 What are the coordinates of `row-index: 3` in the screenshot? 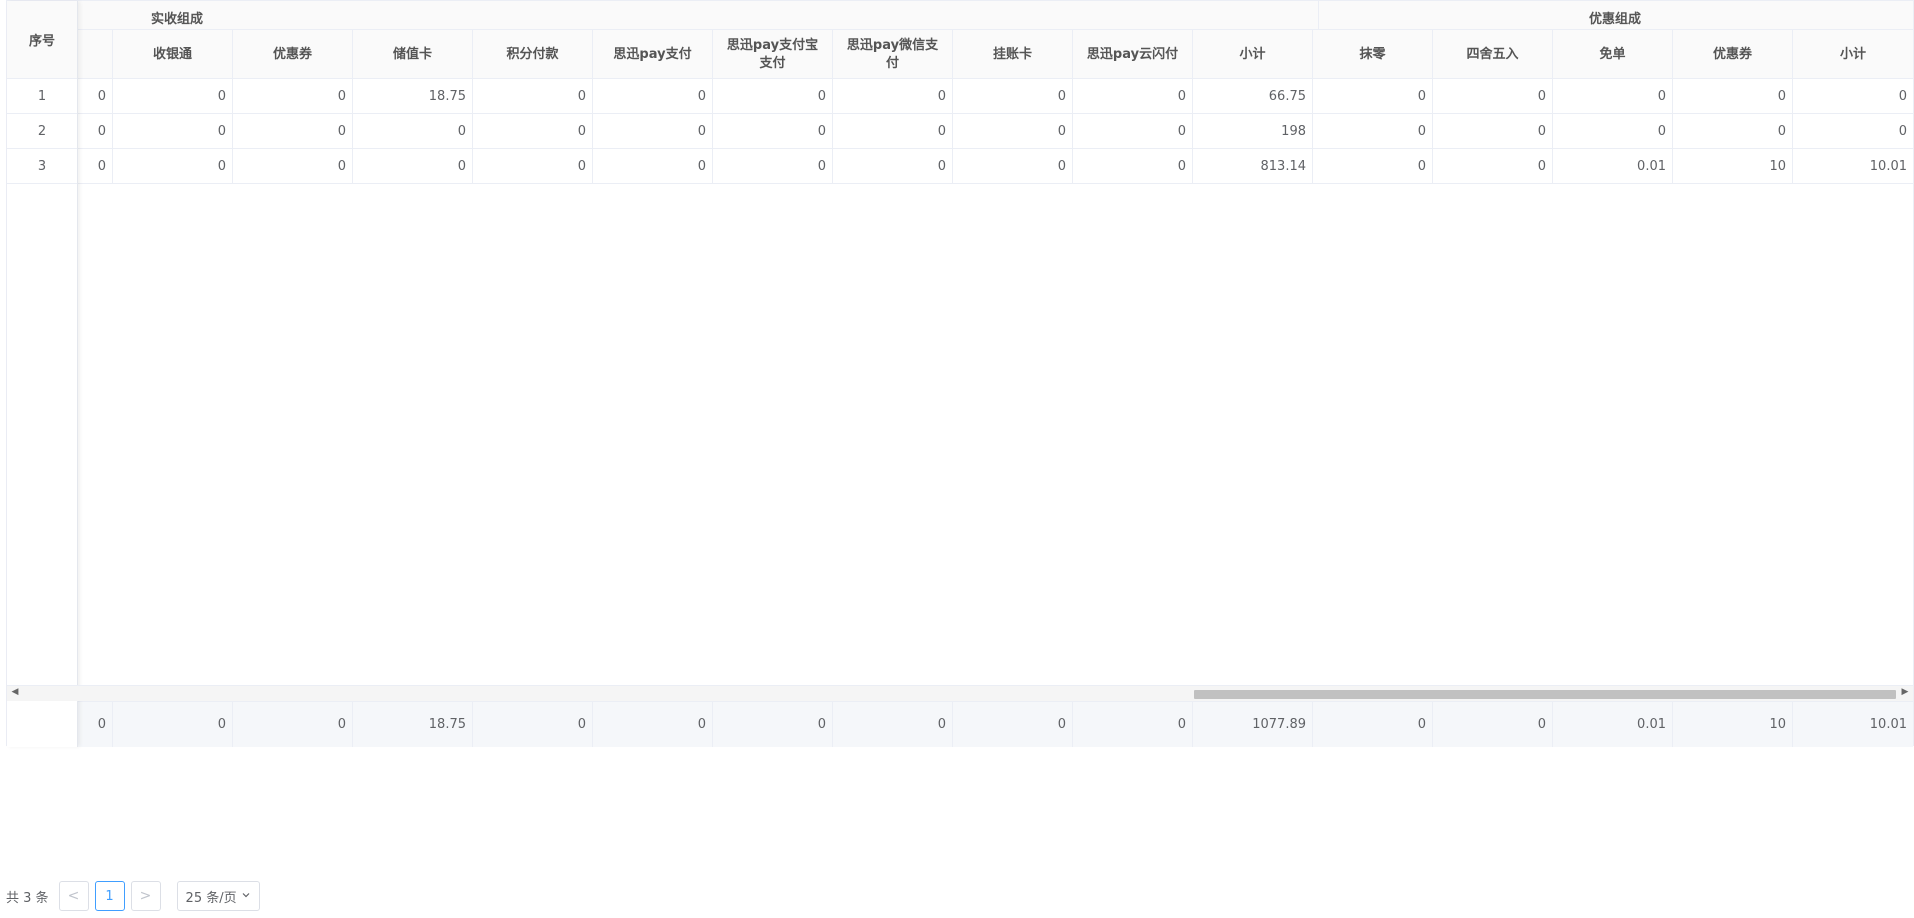 It's located at (42, 166).